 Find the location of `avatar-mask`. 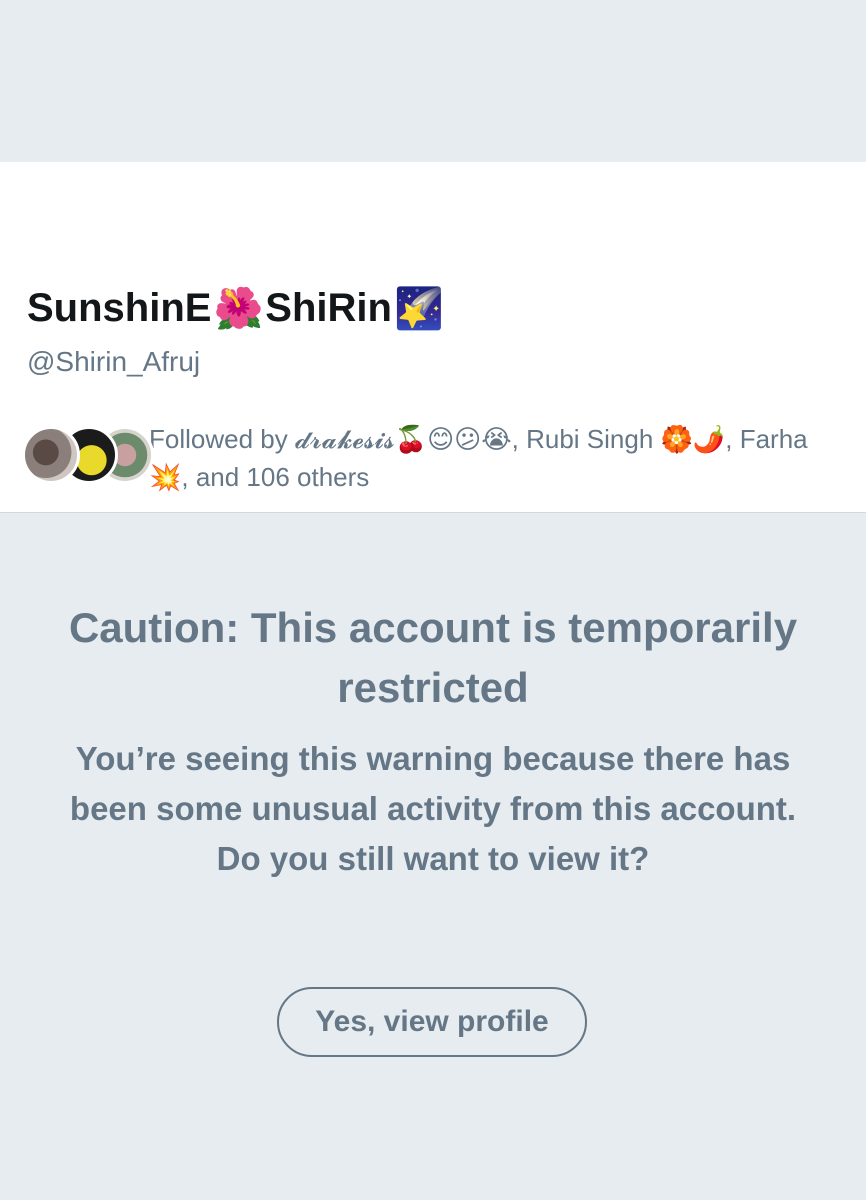

avatar-mask is located at coordinates (433, 222).